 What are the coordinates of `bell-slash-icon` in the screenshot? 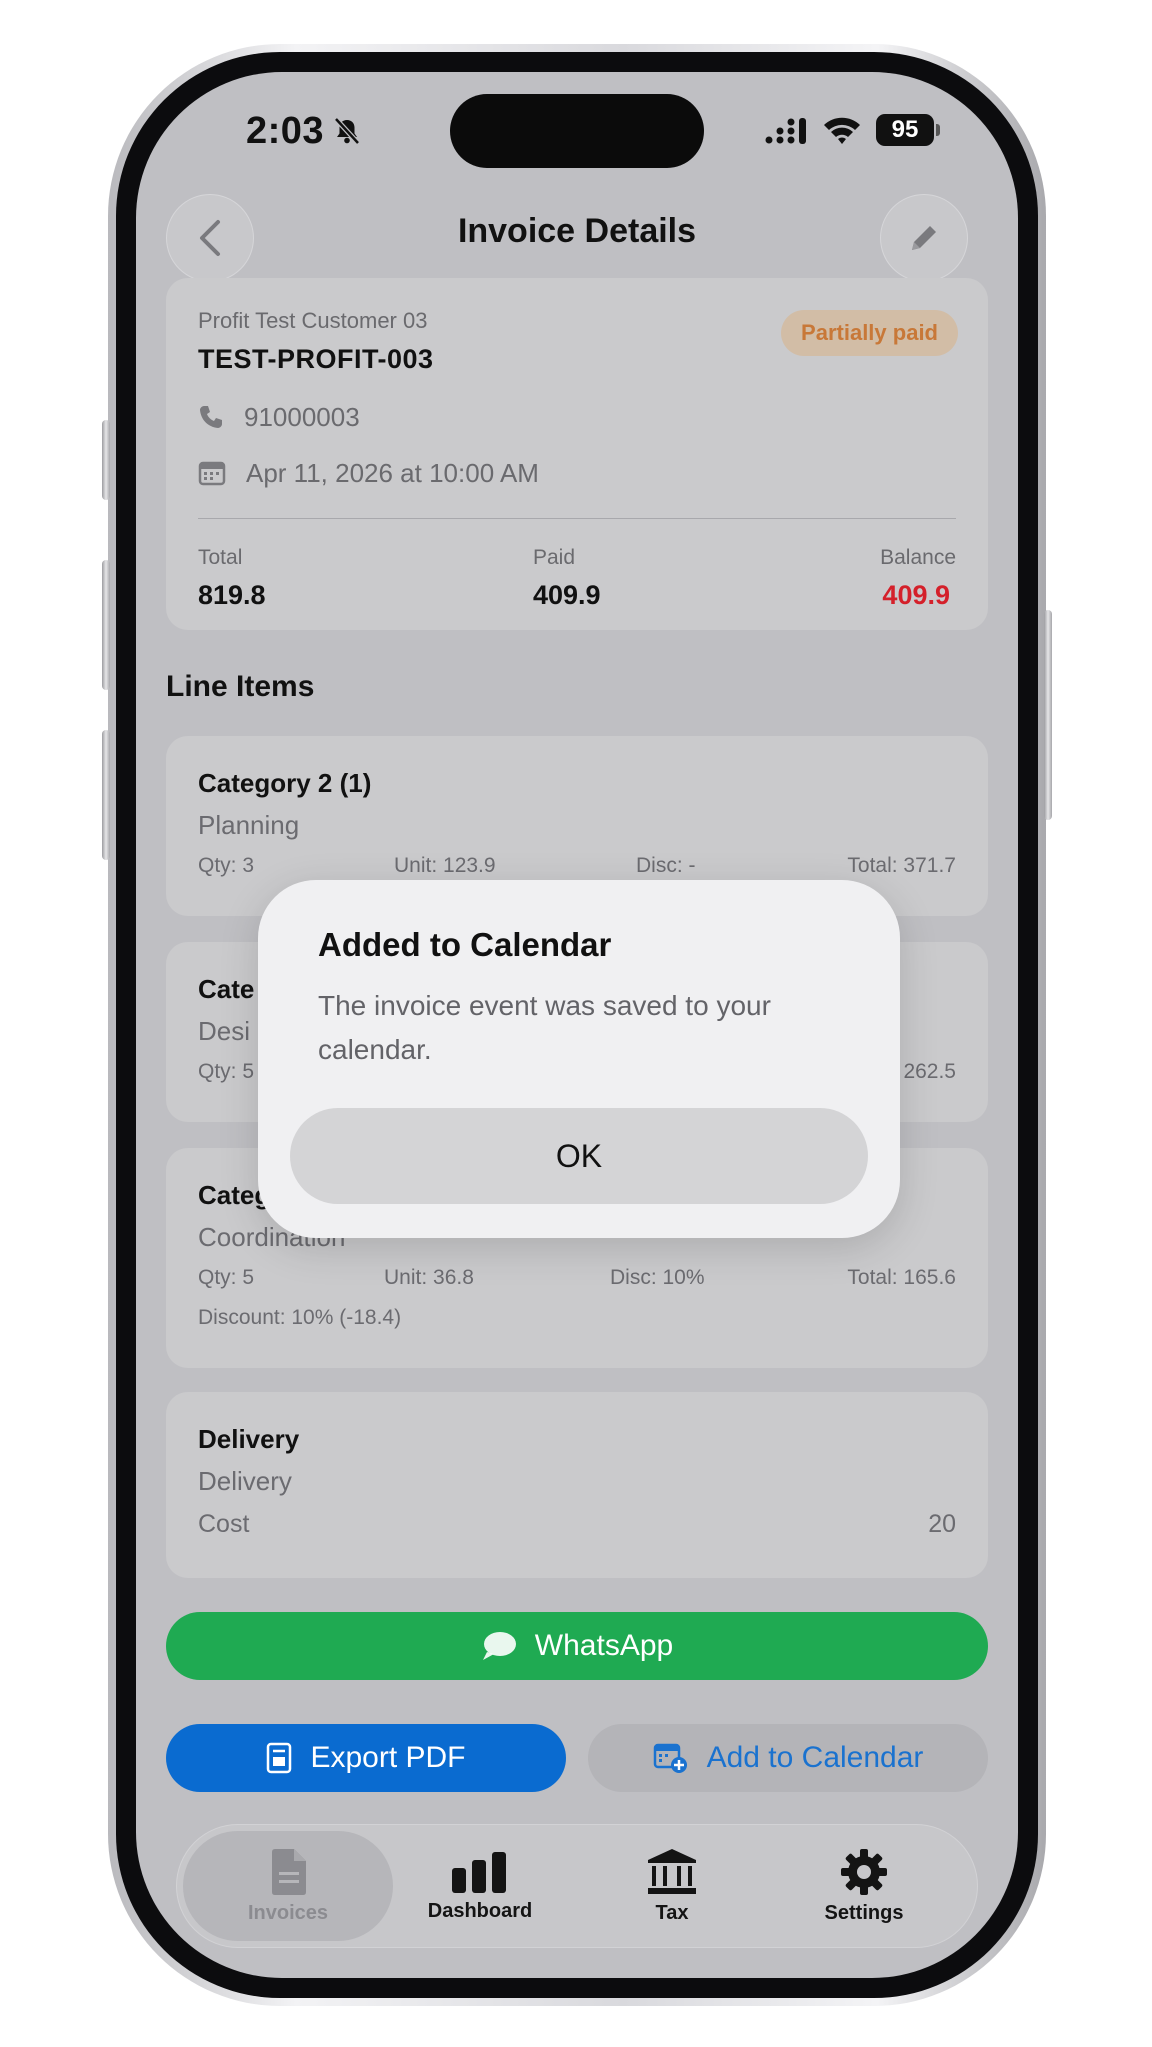 It's located at (347, 131).